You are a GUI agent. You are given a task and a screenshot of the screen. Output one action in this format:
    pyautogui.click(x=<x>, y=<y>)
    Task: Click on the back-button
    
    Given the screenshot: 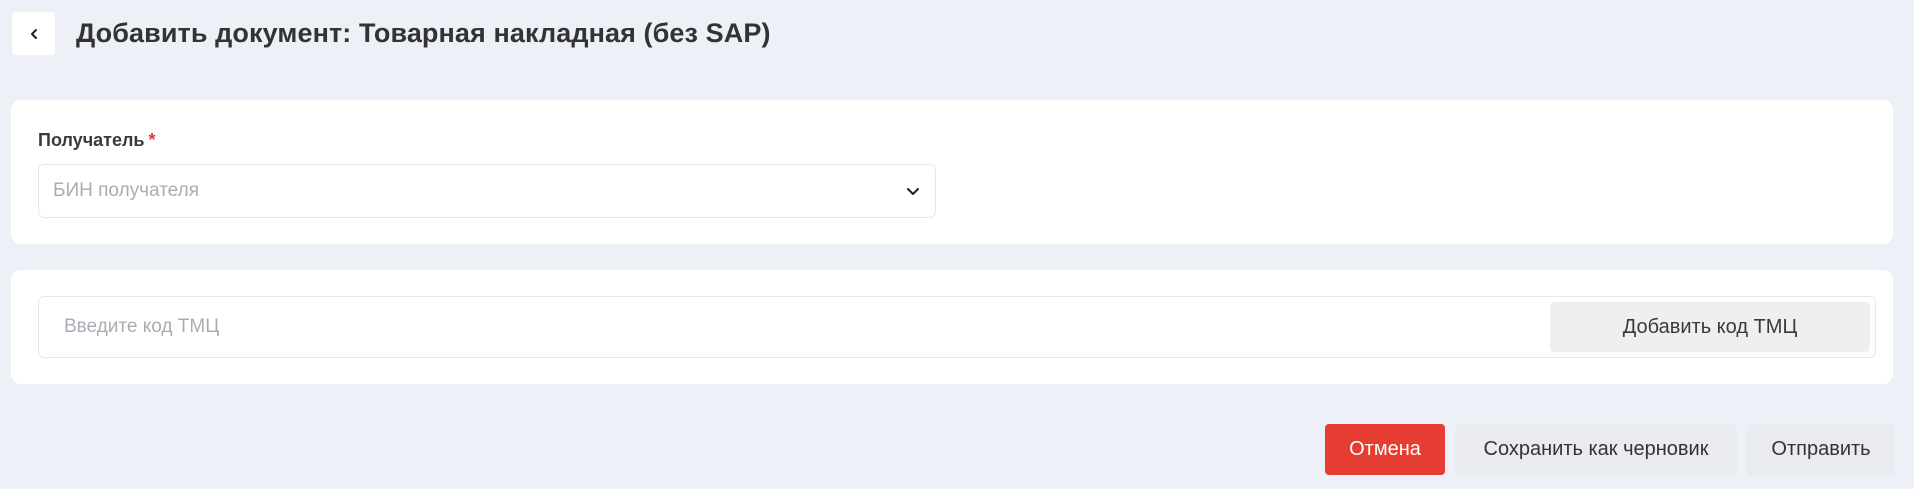 What is the action you would take?
    pyautogui.click(x=33, y=33)
    